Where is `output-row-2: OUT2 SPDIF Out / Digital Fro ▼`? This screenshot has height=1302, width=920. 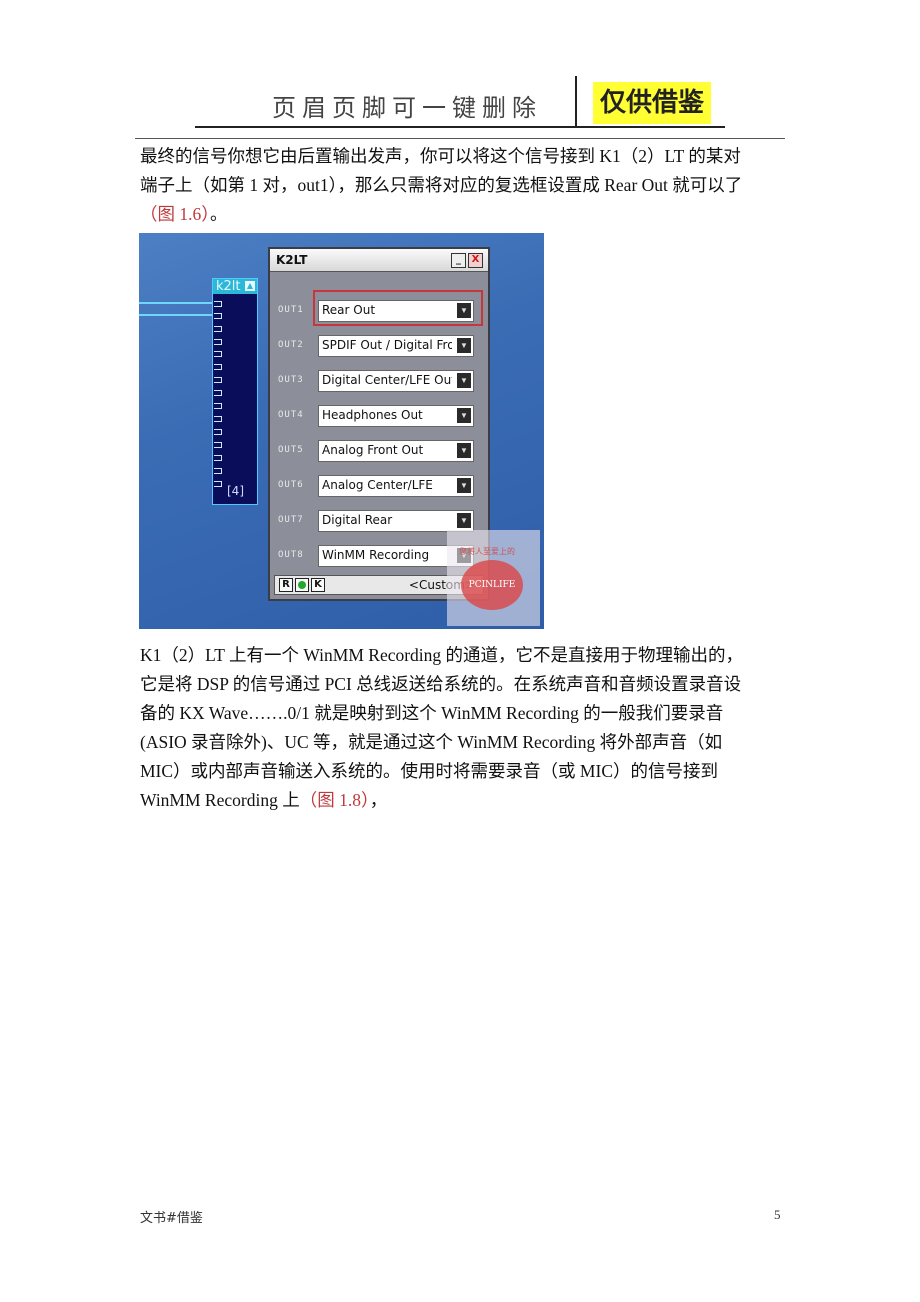 output-row-2: OUT2 SPDIF Out / Digital Fro ▼ is located at coordinates (378, 346).